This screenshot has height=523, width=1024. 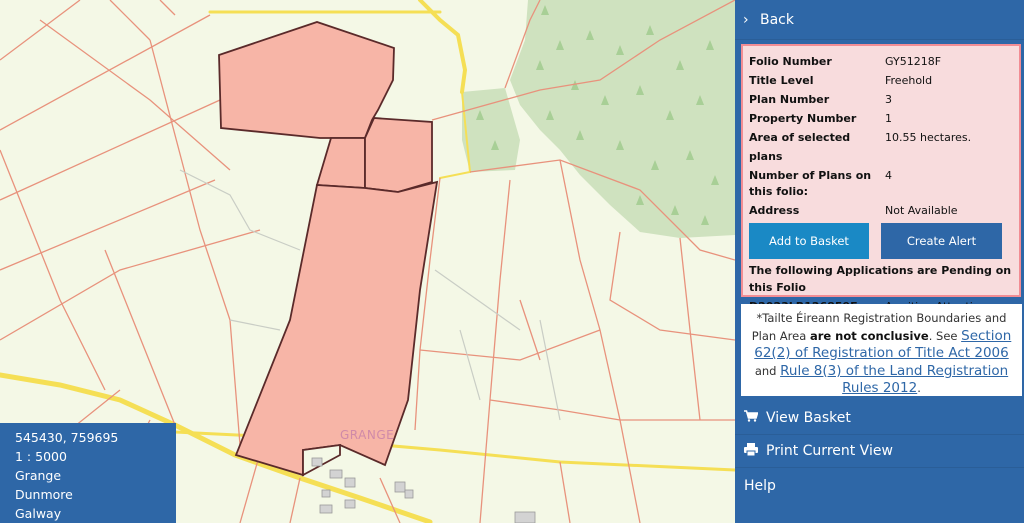 I want to click on chevron-right-icon: ›, so click(x=746, y=19).